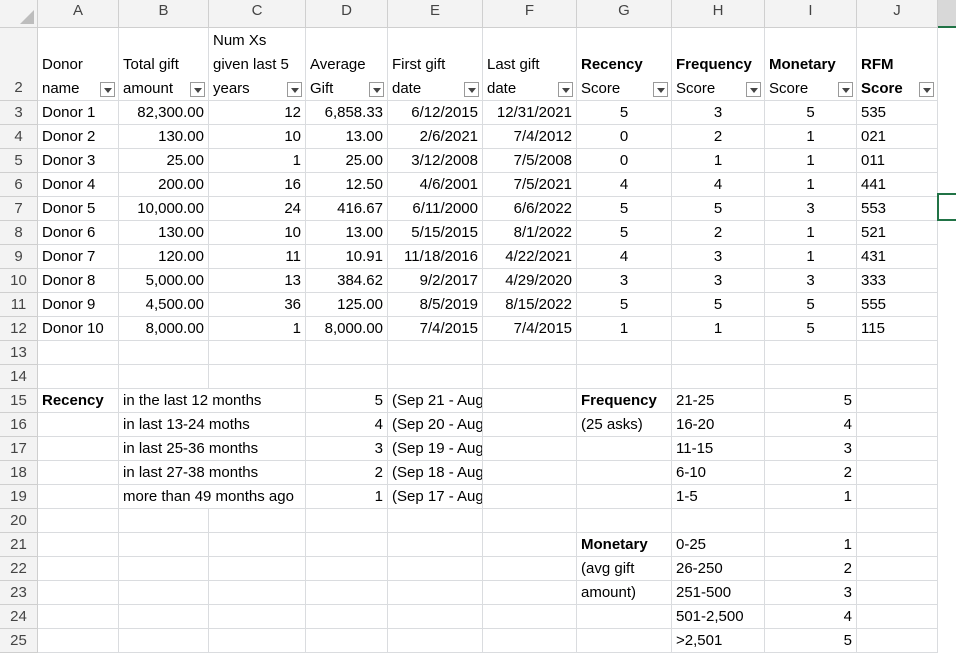 The height and width of the screenshot is (663, 956). Describe the element at coordinates (347, 137) in the screenshot. I see `cell-D4: 13.00` at that location.